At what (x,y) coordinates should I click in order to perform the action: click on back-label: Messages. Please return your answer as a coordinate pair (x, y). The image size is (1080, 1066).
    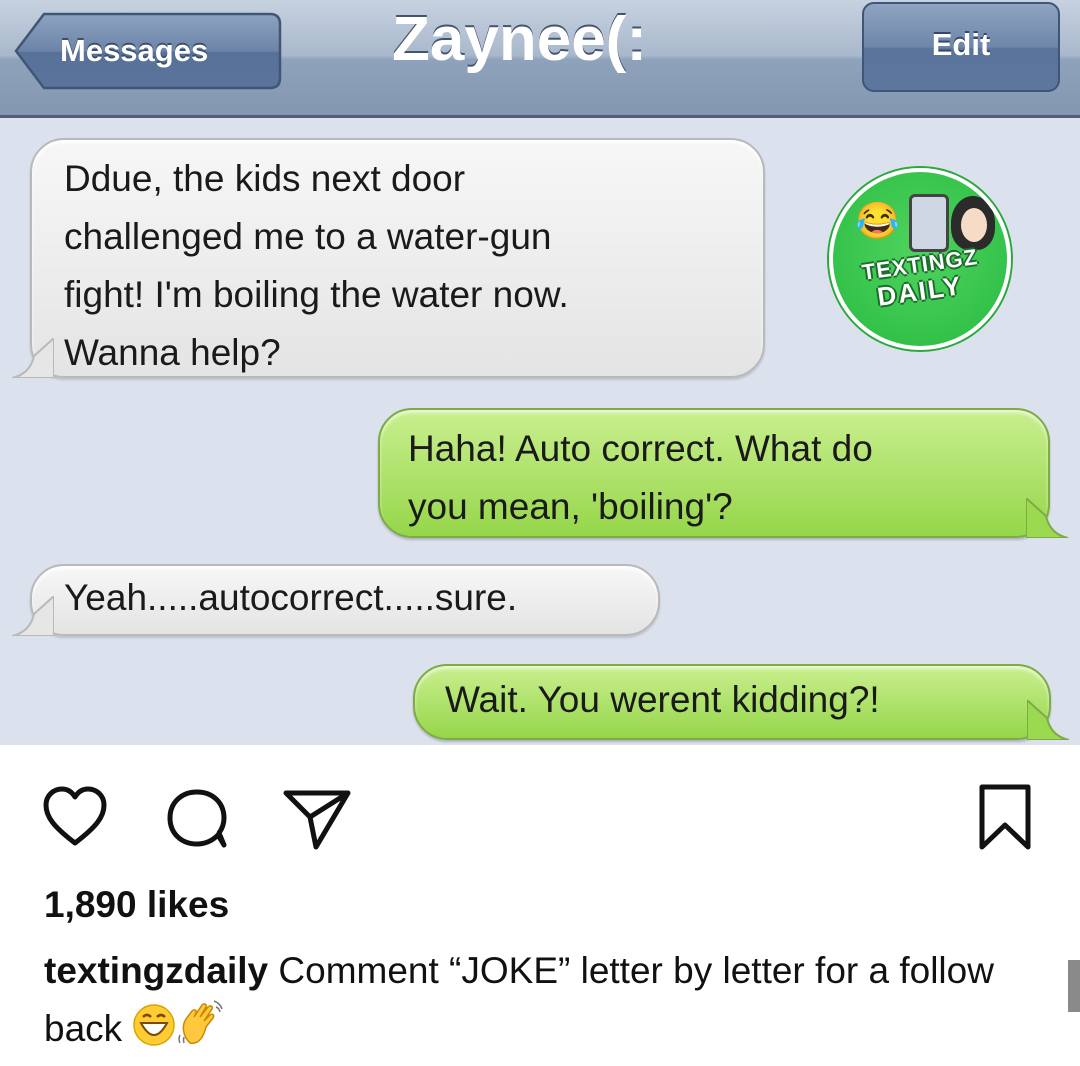
    Looking at the image, I should click on (134, 50).